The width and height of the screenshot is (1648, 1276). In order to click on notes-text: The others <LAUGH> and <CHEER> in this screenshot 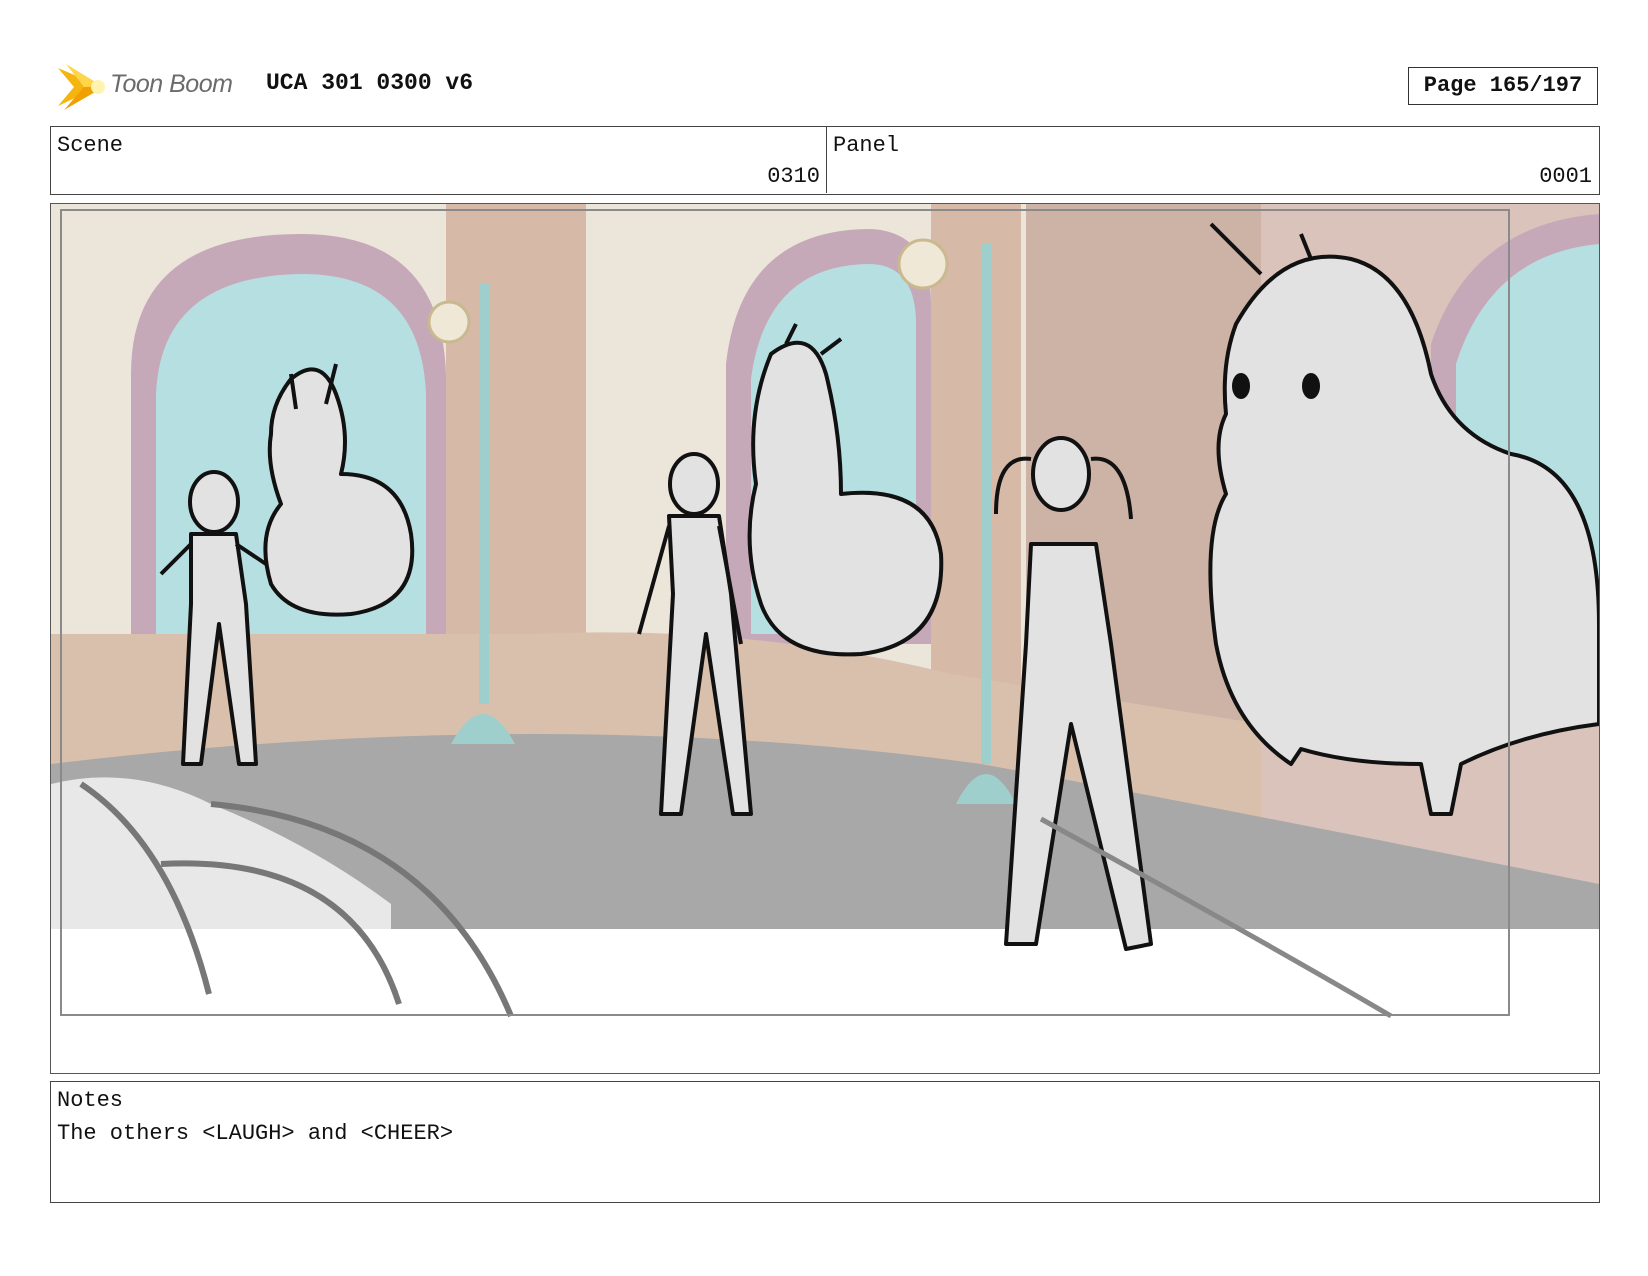, I will do `click(255, 1133)`.